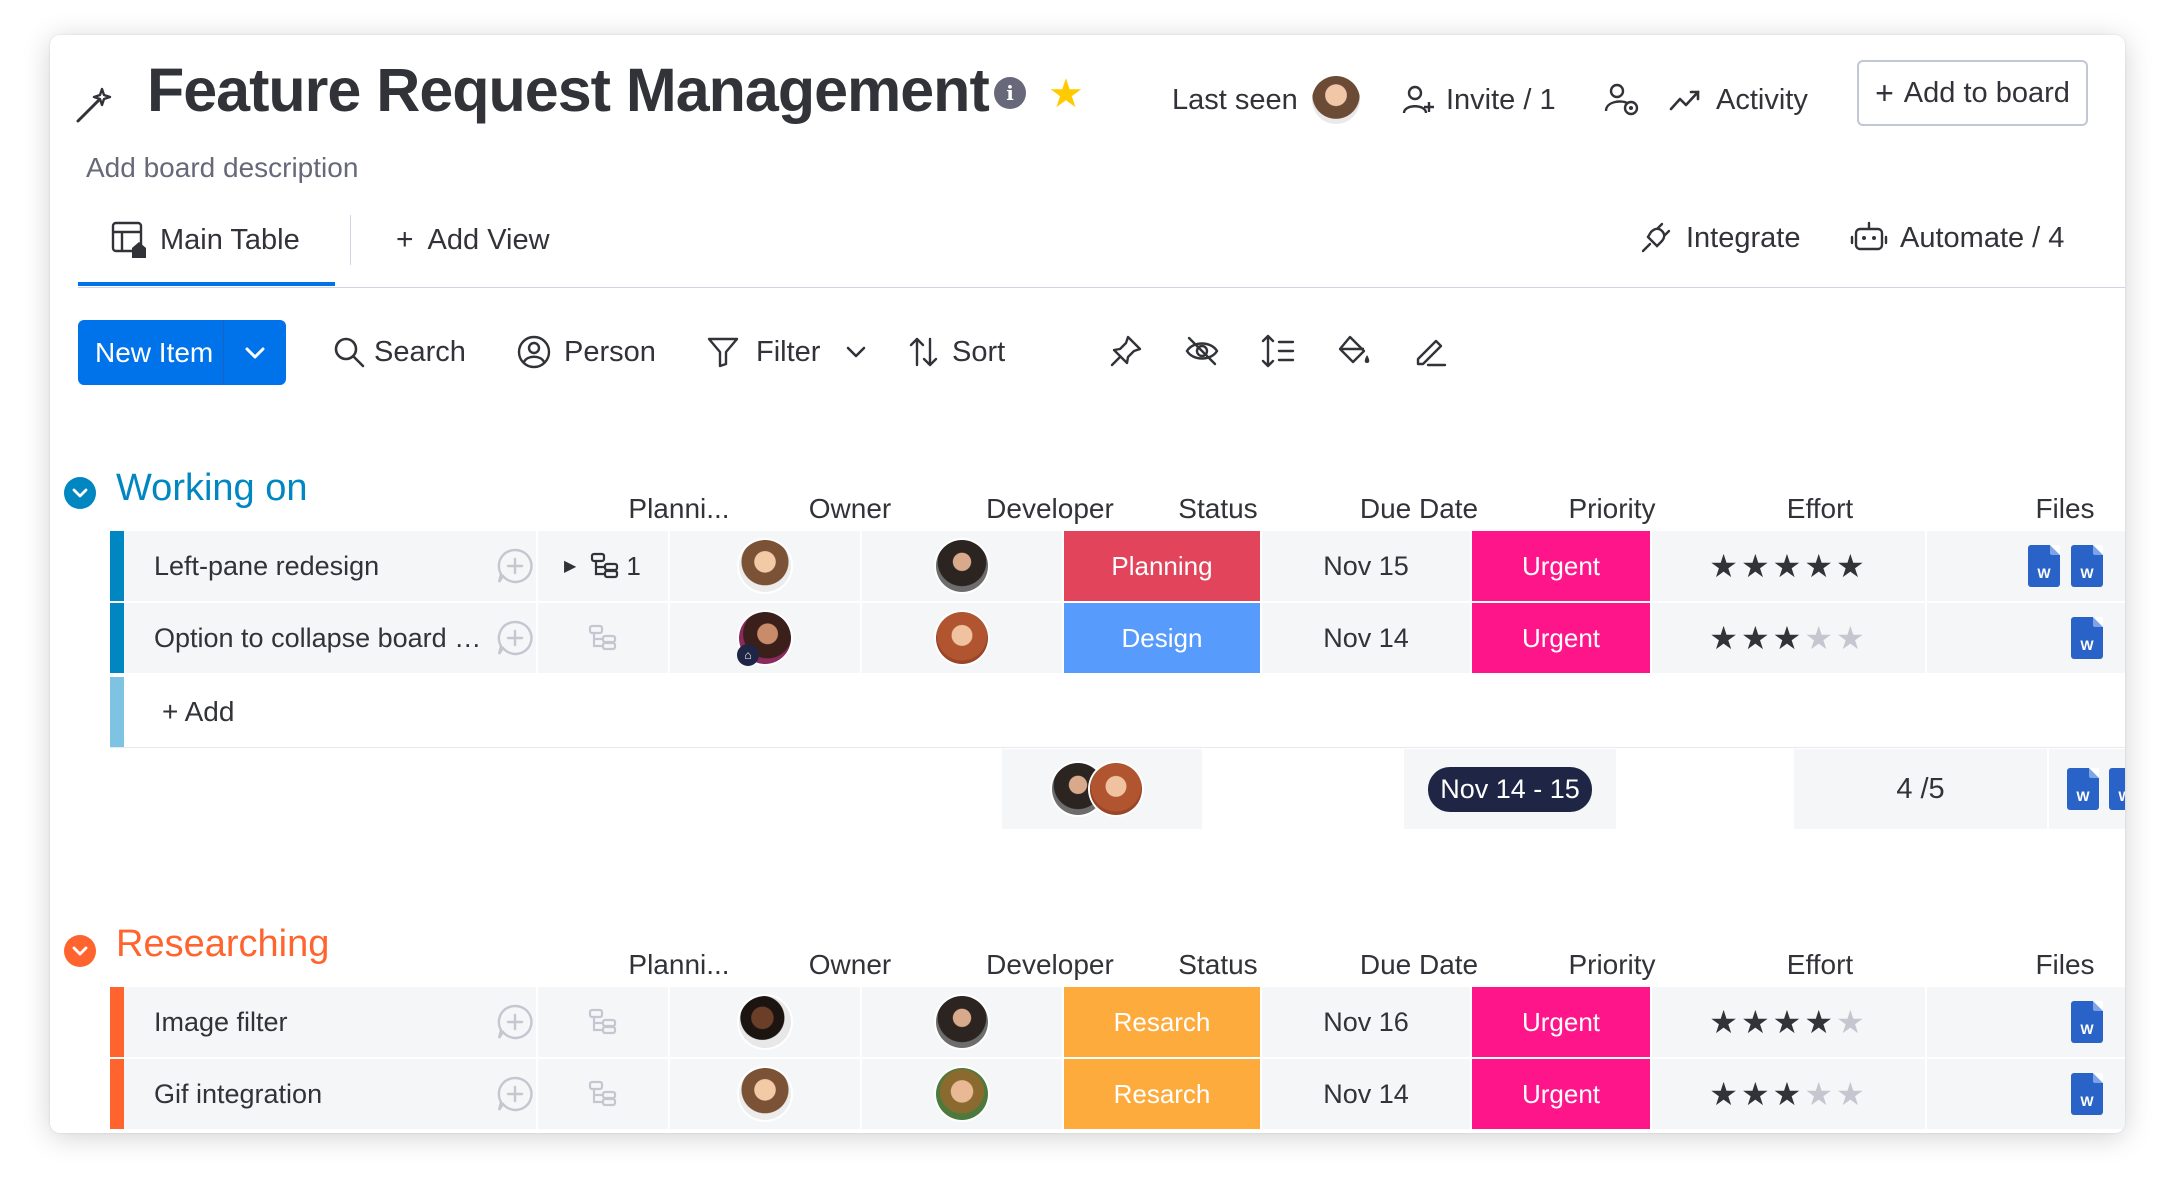 The width and height of the screenshot is (2172, 1196). What do you see at coordinates (222, 944) in the screenshot?
I see `group-title: Researching` at bounding box center [222, 944].